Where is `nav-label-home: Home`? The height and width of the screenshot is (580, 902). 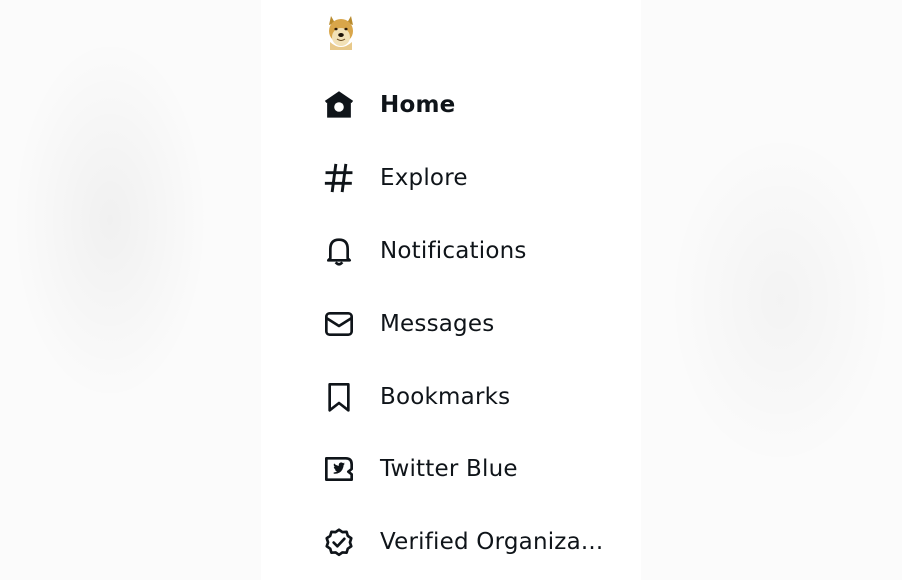
nav-label-home: Home is located at coordinates (418, 105).